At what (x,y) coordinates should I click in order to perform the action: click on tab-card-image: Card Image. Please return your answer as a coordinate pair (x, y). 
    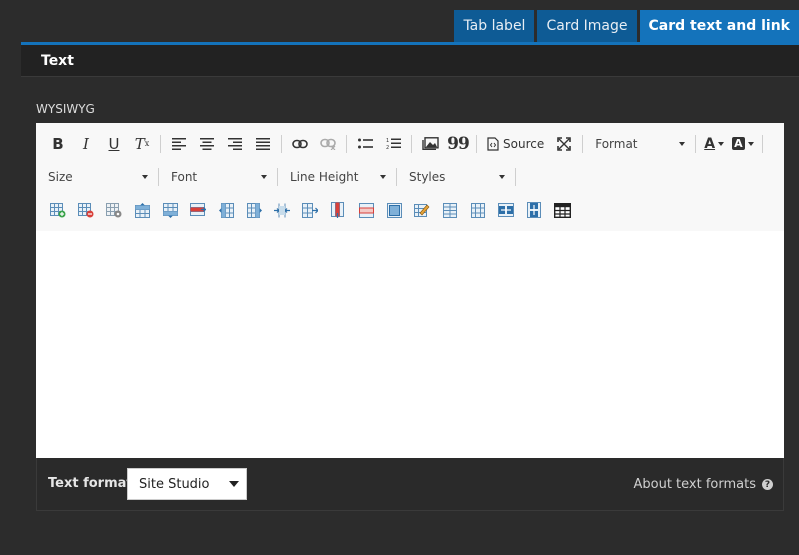
    Looking at the image, I should click on (587, 26).